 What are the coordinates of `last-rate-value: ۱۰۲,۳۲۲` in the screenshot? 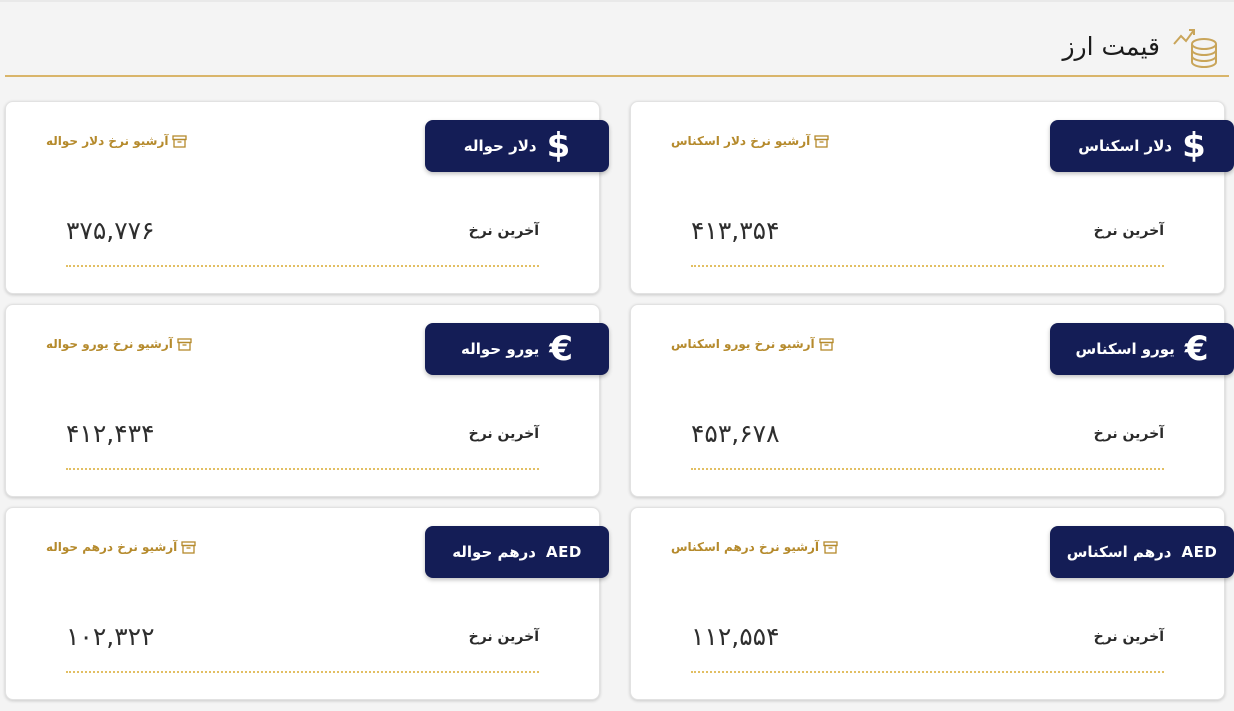 It's located at (110, 636).